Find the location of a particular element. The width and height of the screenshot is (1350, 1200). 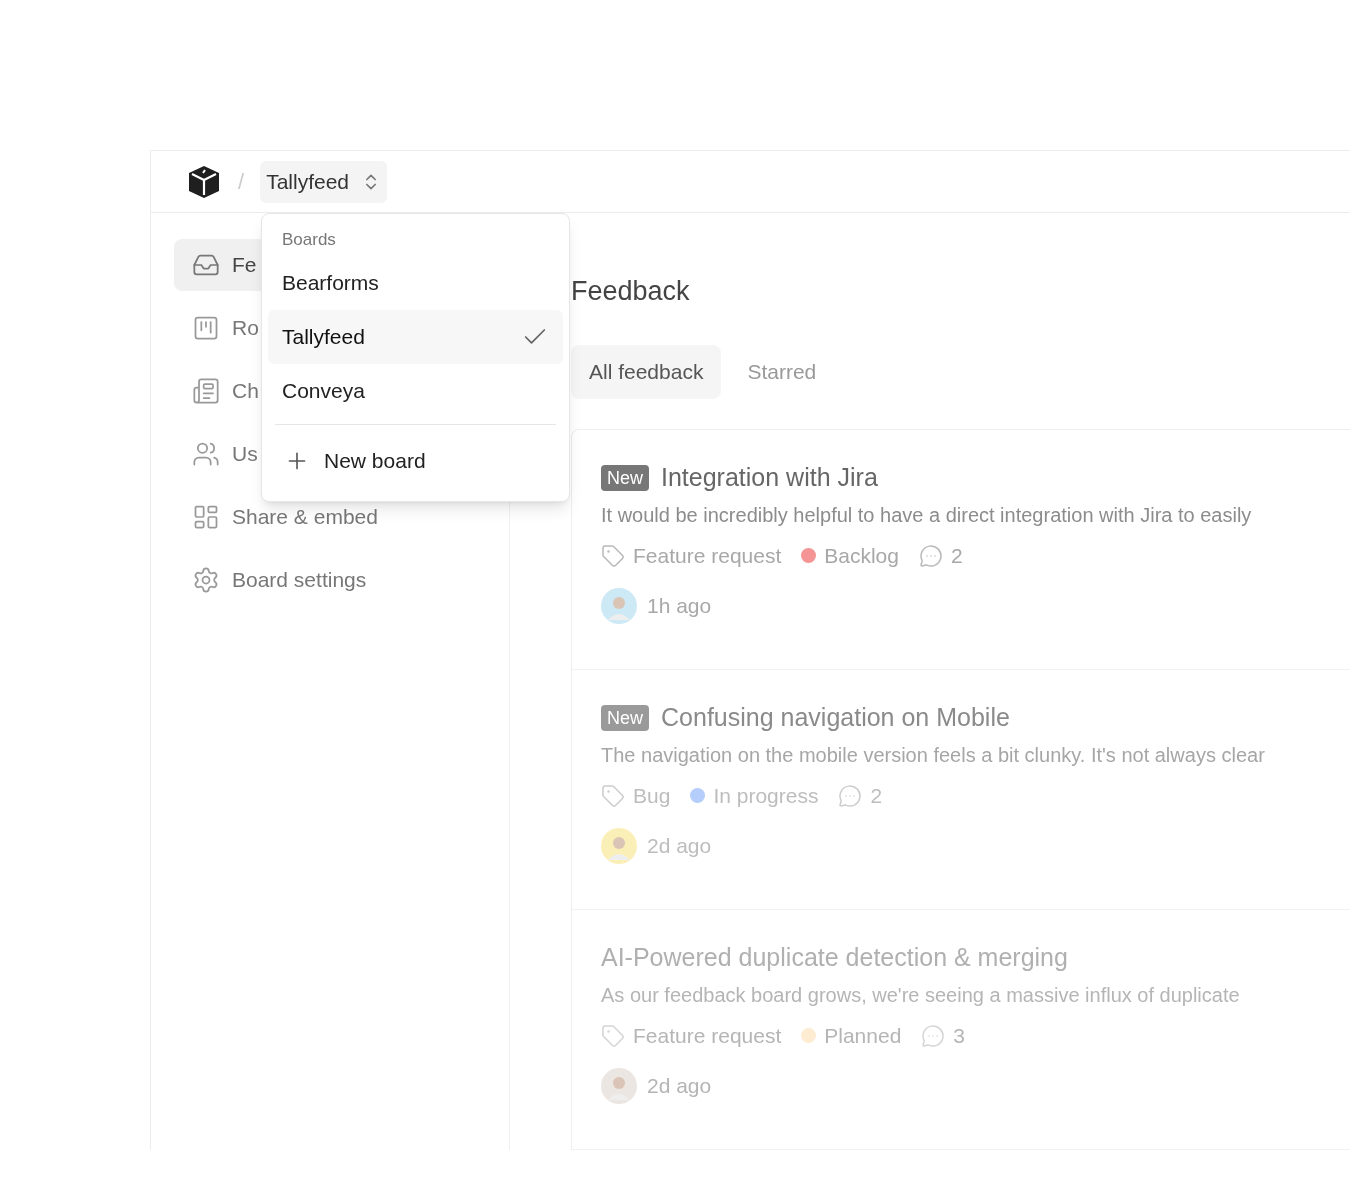

status-label: Planned is located at coordinates (863, 1036).